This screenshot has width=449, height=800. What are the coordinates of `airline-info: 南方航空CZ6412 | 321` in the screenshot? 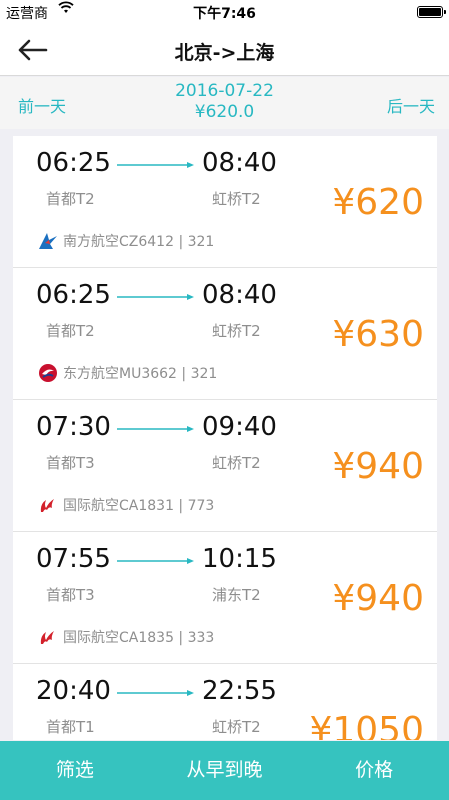 It's located at (125, 241).